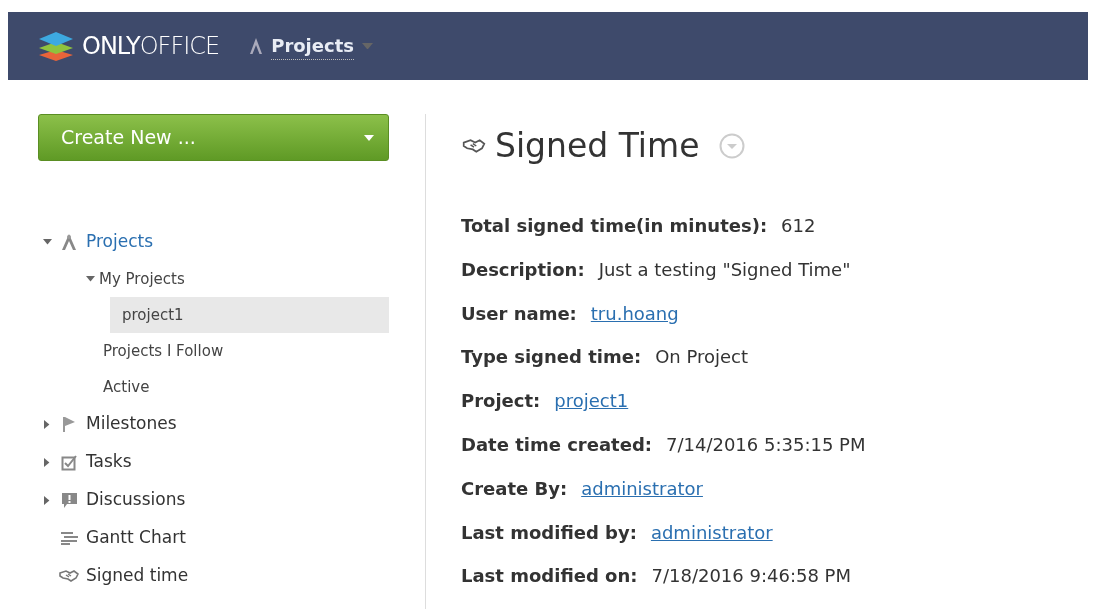 The width and height of the screenshot is (1096, 609). What do you see at coordinates (213, 538) in the screenshot?
I see `sidebar-item: Gantt Chart` at bounding box center [213, 538].